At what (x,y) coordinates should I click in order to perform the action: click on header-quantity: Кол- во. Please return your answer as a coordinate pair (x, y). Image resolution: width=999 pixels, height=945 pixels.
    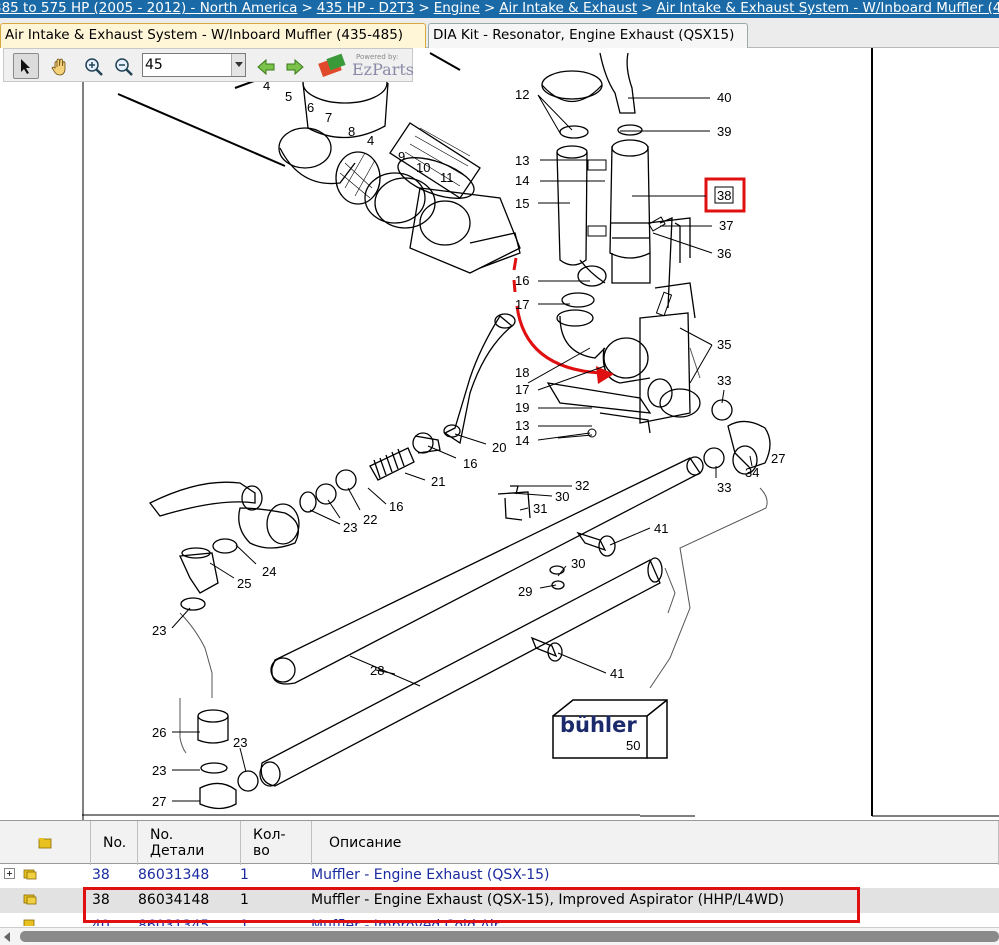
    Looking at the image, I should click on (276, 843).